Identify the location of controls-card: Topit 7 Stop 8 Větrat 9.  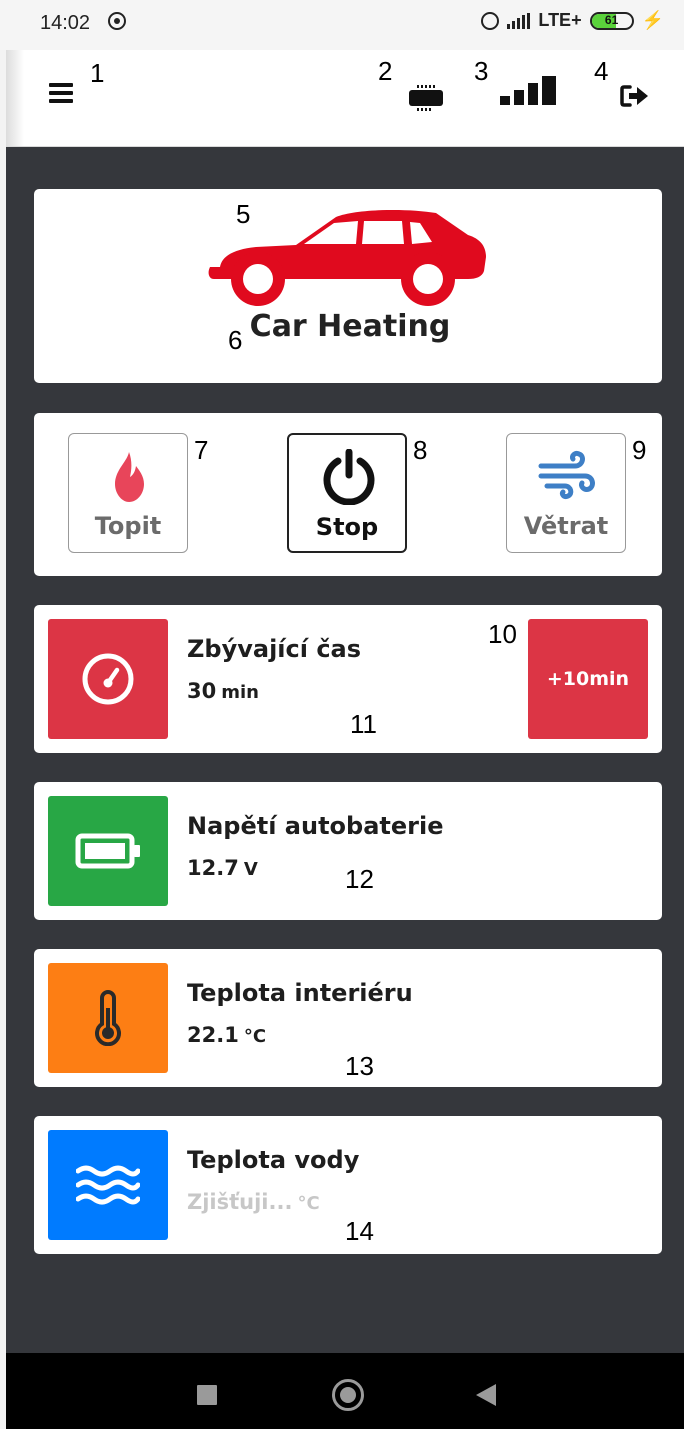
(348, 494).